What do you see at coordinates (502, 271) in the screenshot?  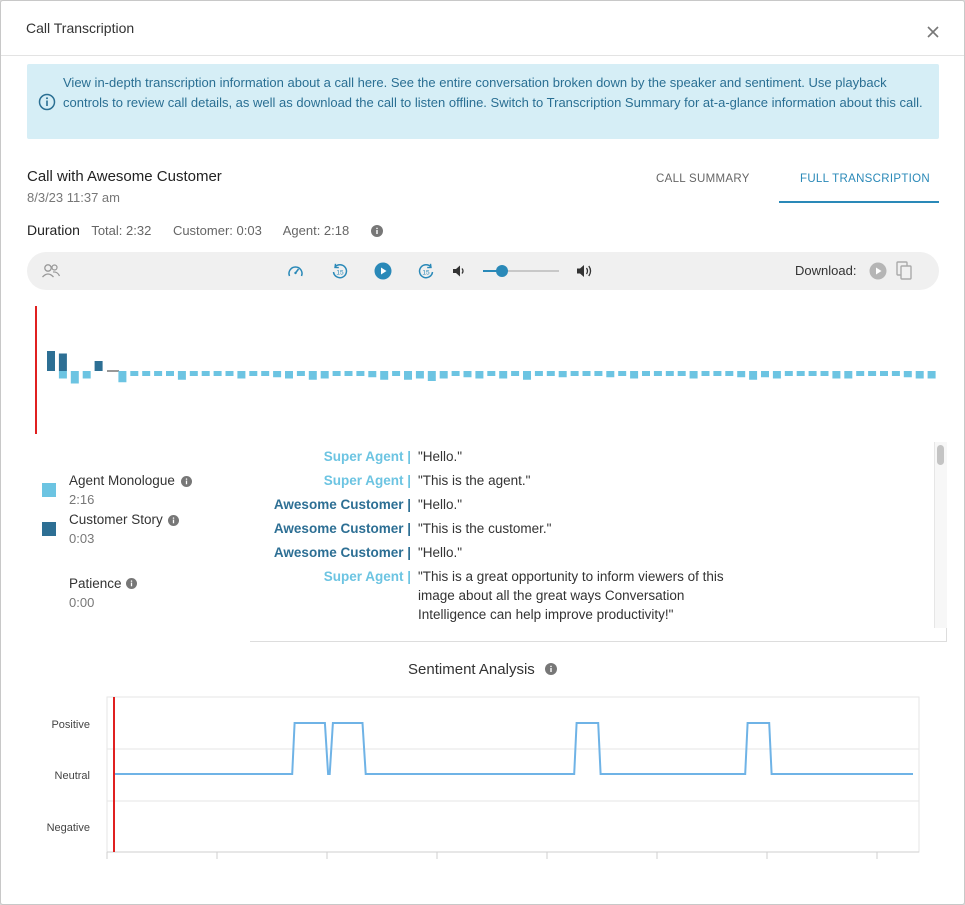 I see `volume-slider-thumb` at bounding box center [502, 271].